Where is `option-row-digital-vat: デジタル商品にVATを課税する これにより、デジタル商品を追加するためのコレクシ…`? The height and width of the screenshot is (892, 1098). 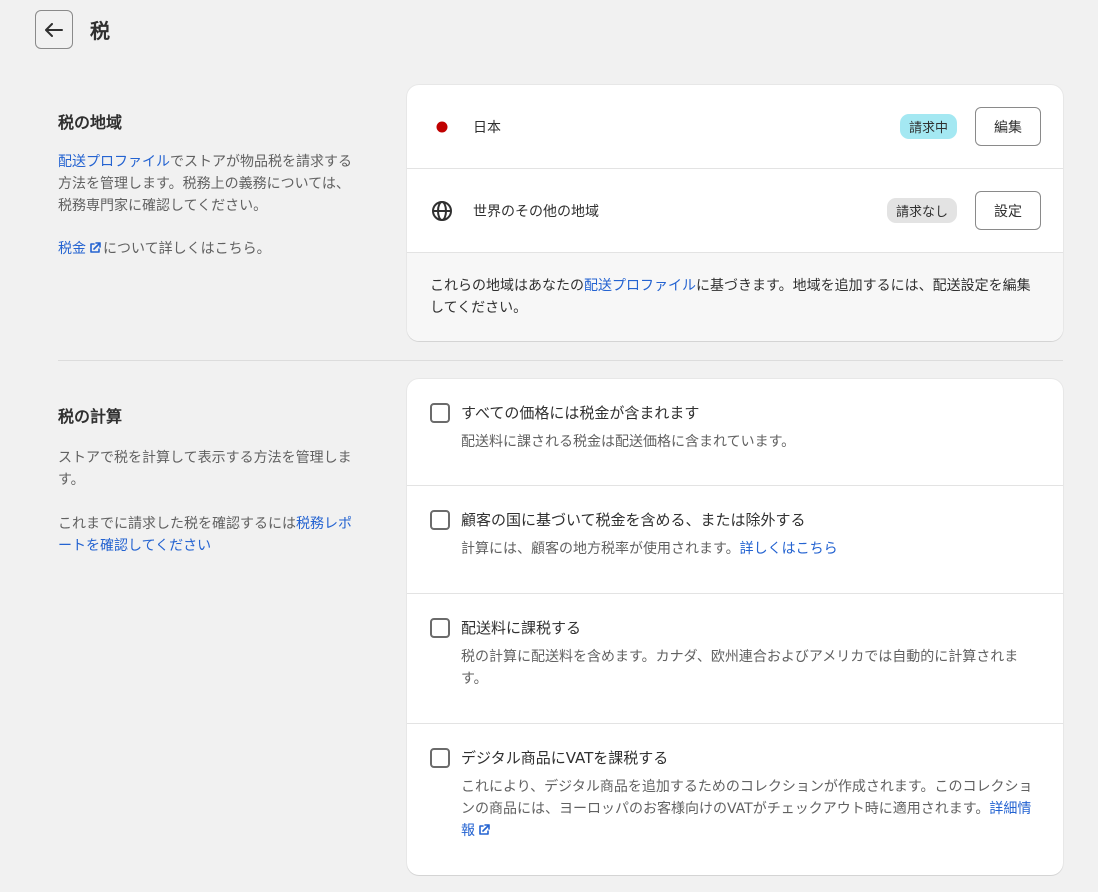
option-row-digital-vat: デジタル商品にVATを課税する これにより、デジタル商品を追加するためのコレクシ… is located at coordinates (735, 799).